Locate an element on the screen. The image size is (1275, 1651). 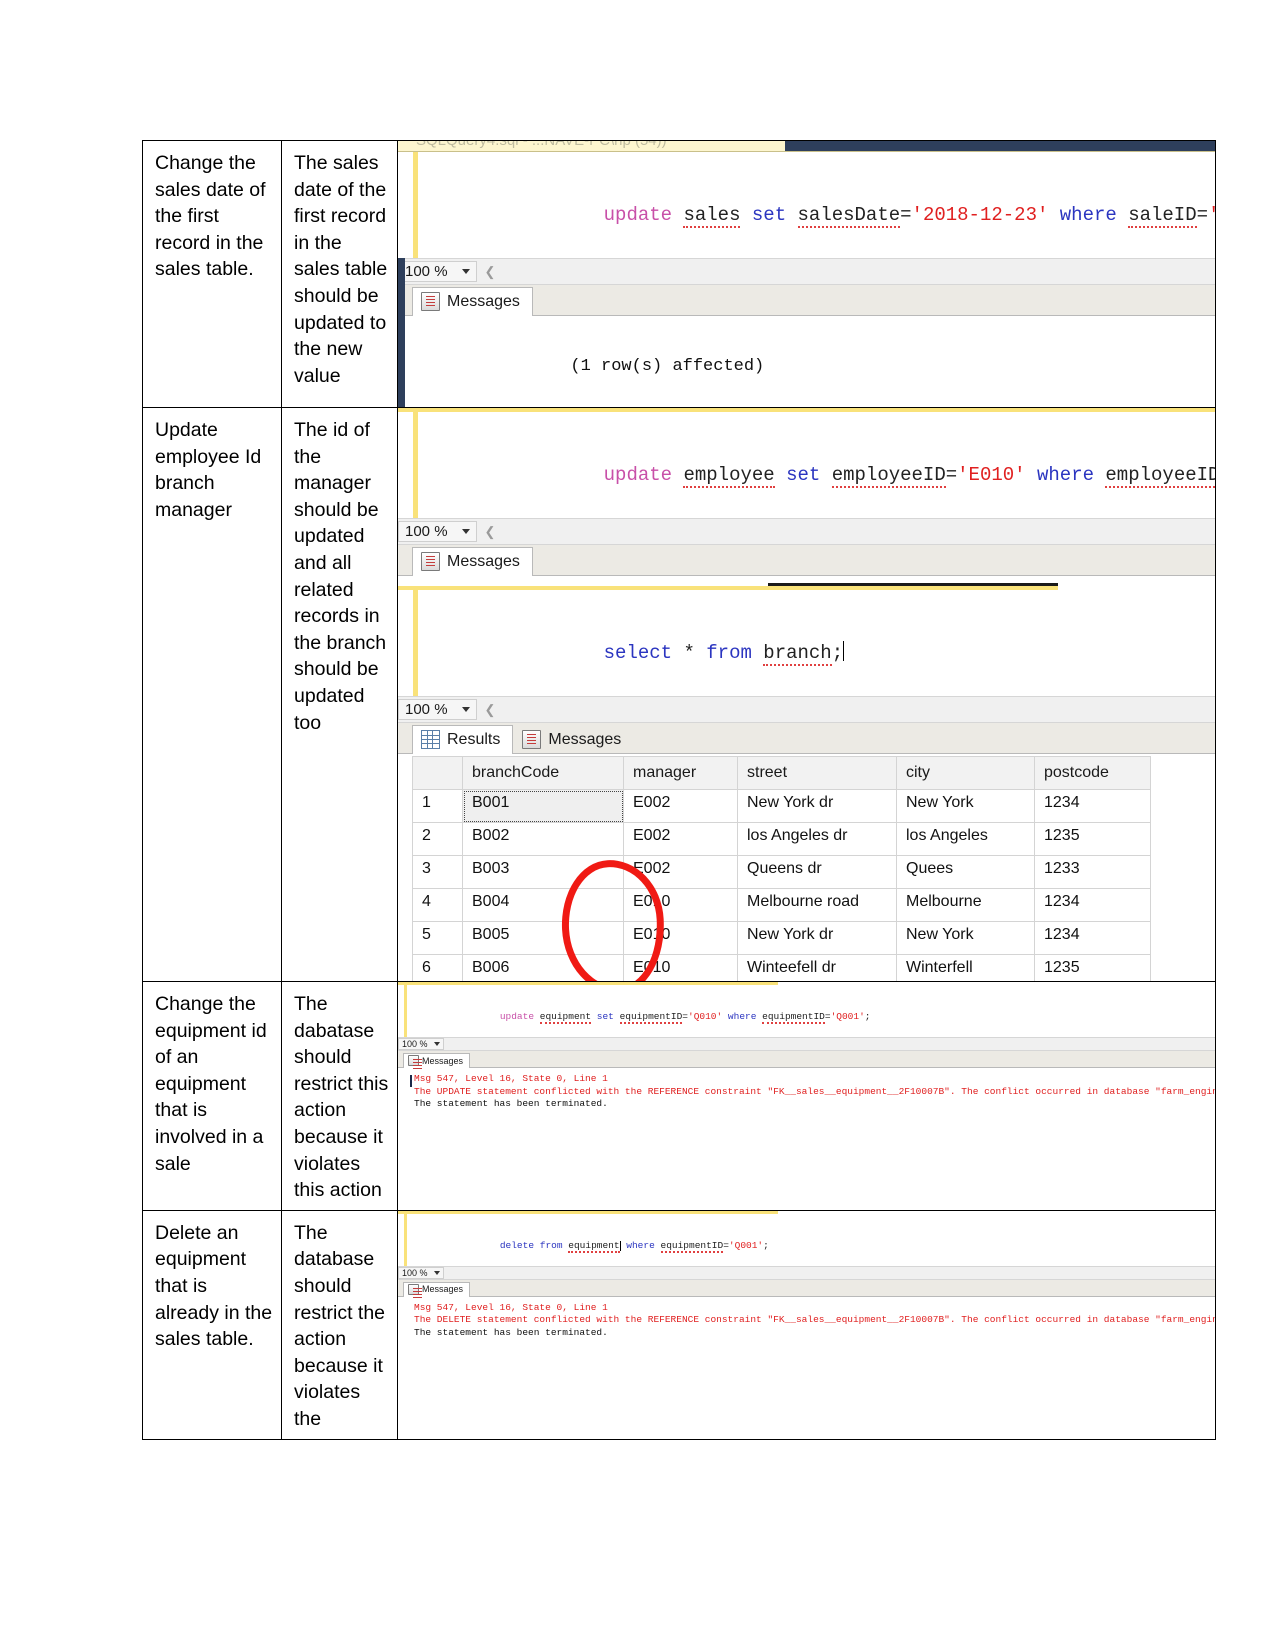
zoom-bar-2: 100 % ❮ is located at coordinates (806, 531).